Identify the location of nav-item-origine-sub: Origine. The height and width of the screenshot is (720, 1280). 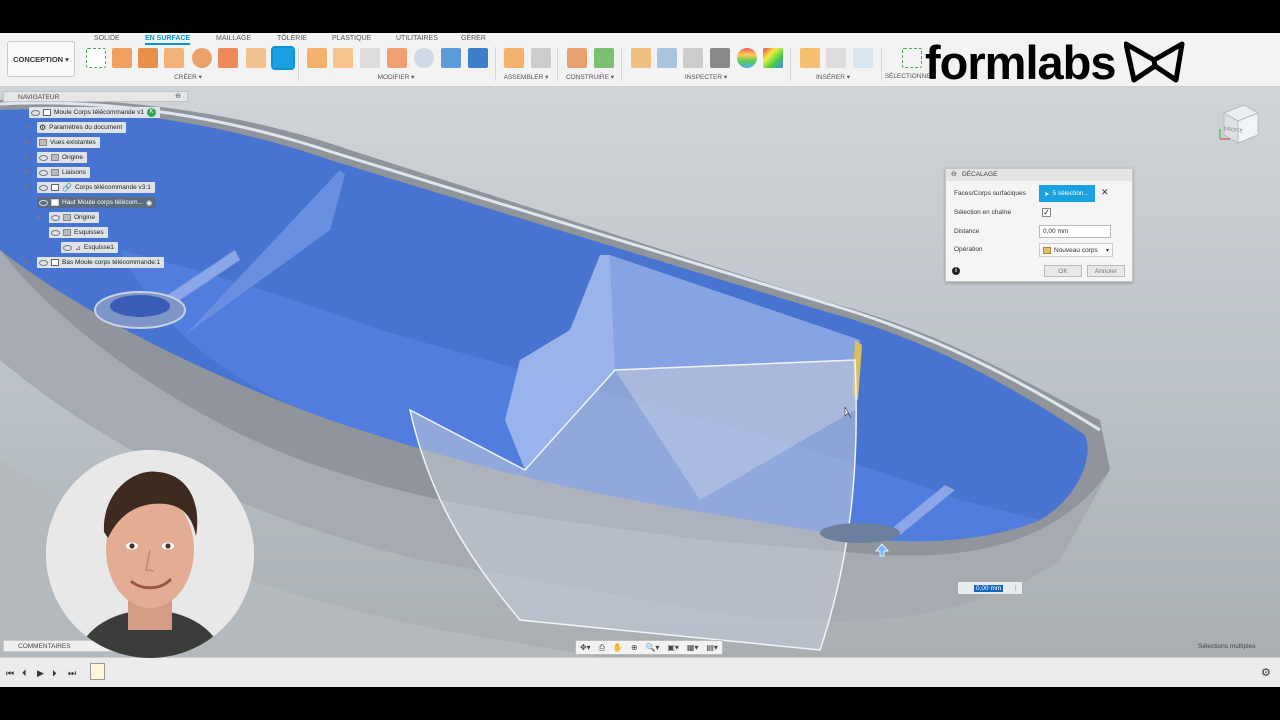
(74, 217).